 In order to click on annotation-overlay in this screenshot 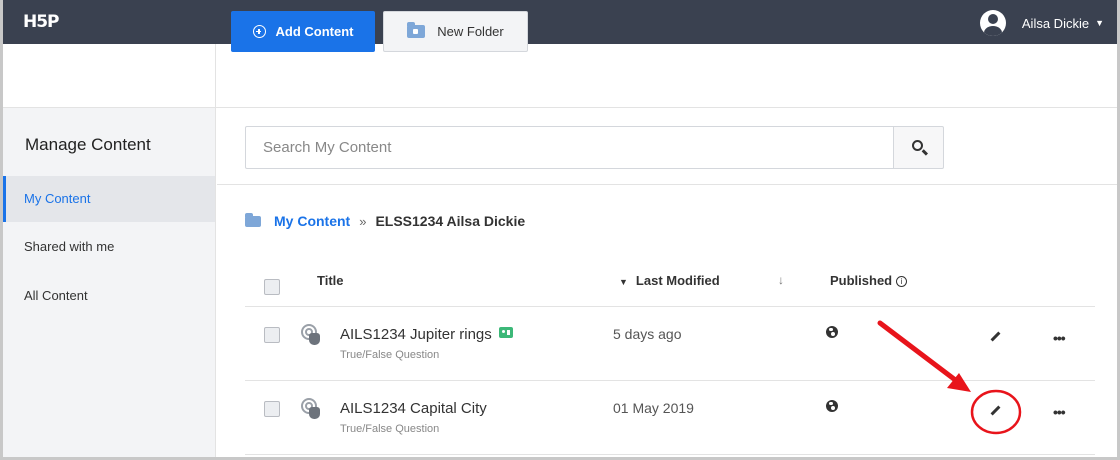, I will do `click(949, 377)`.